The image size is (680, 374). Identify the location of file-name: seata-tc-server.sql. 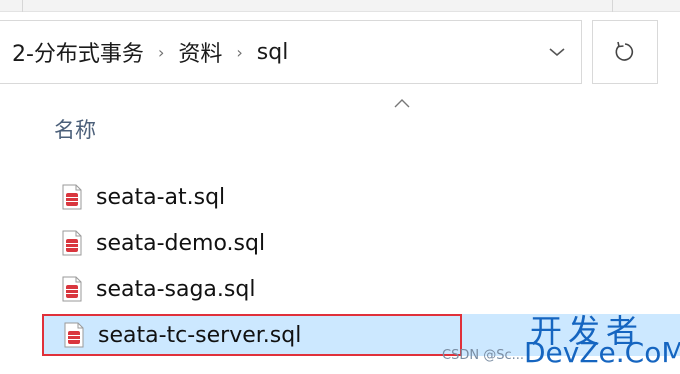
(200, 335).